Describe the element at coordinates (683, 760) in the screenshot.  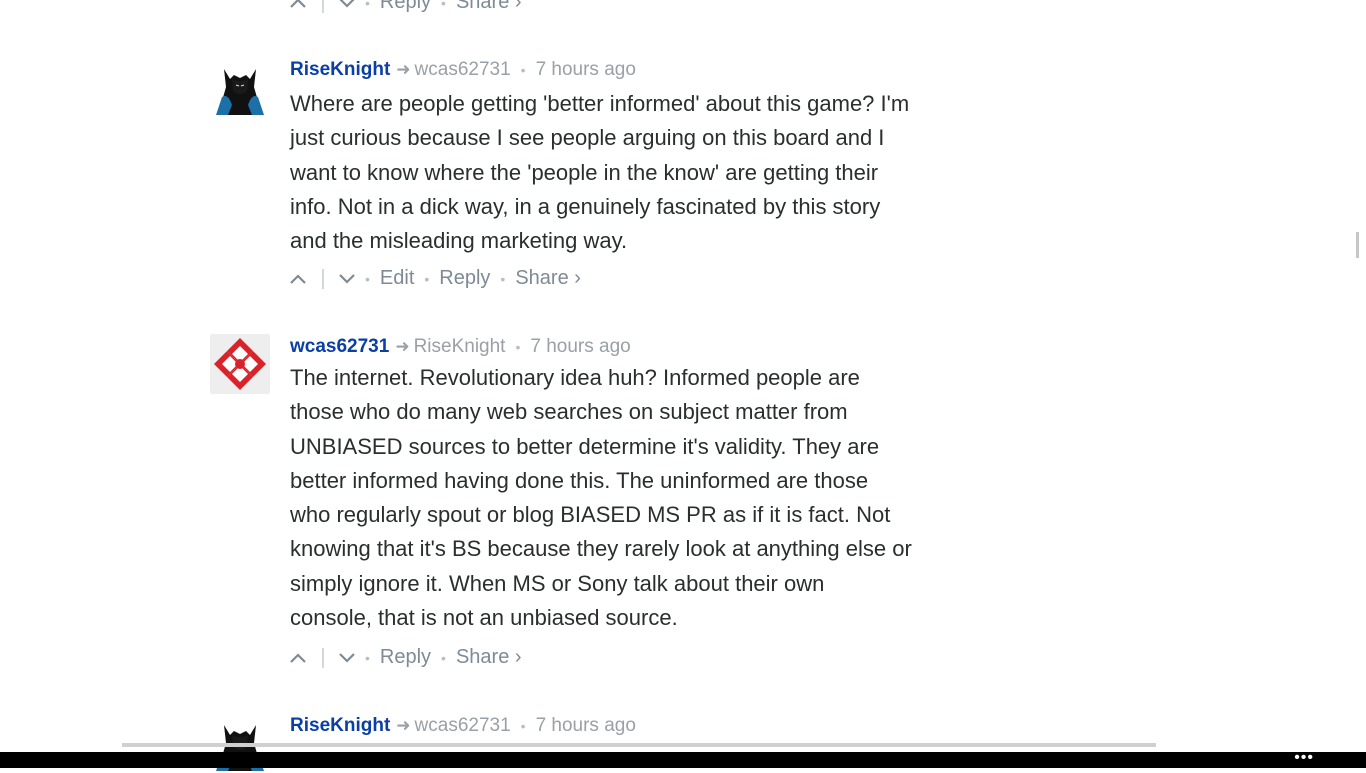
I see `bottom-app-bar` at that location.